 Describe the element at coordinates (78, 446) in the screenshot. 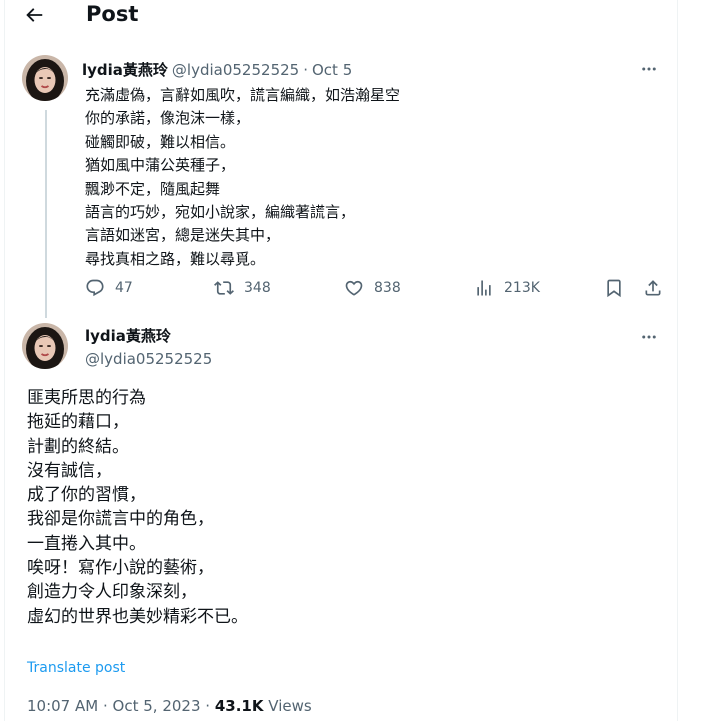

I see `post-text-line: 計劃的終結。` at that location.